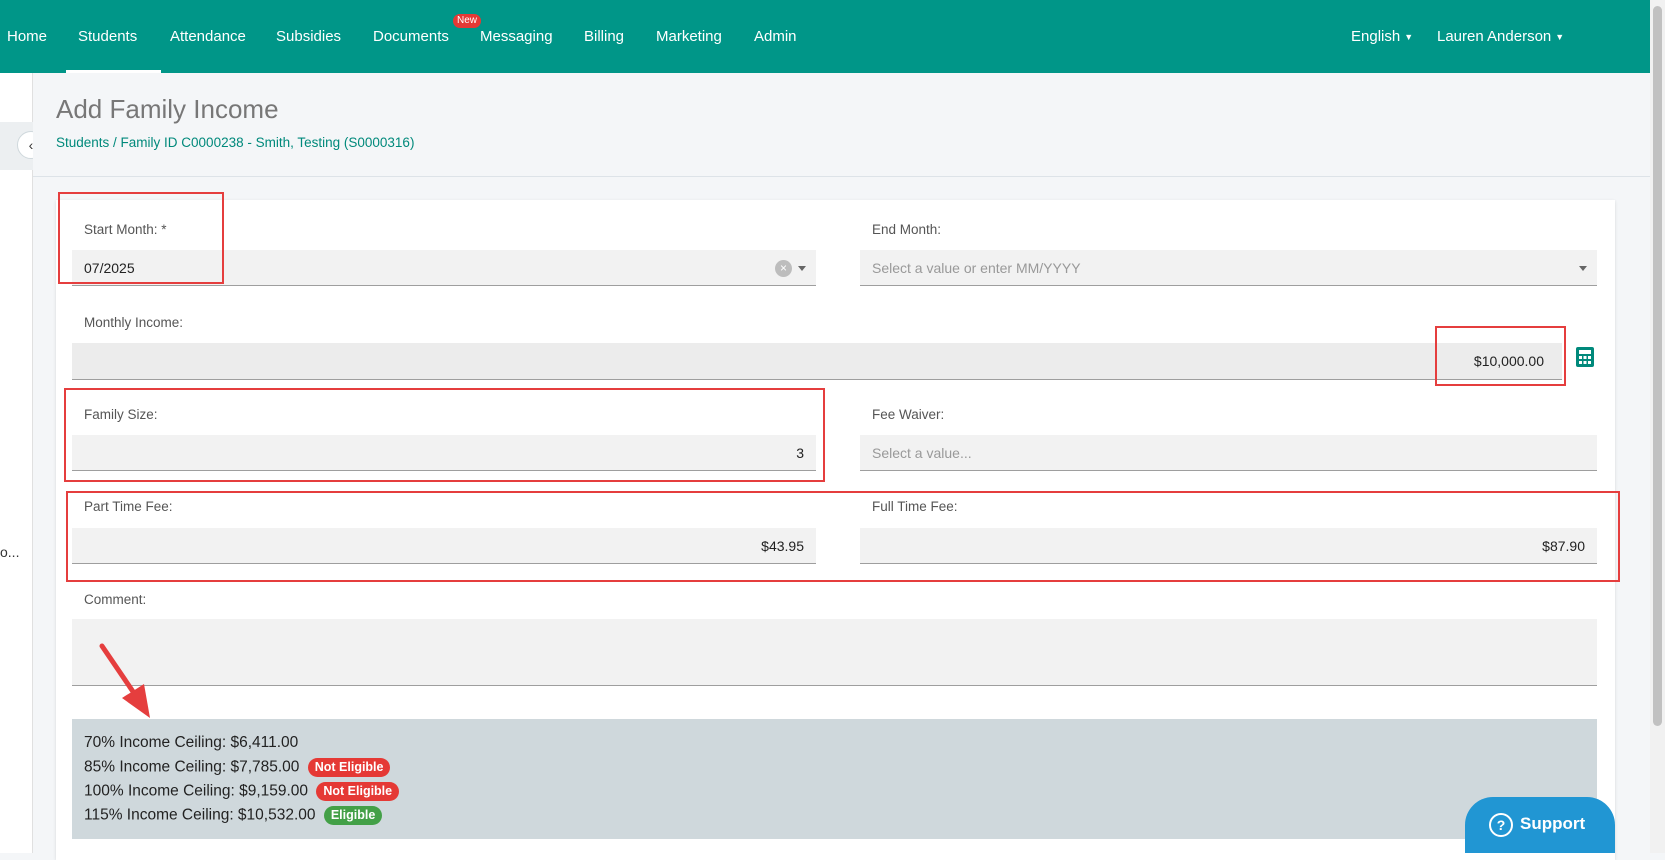 The width and height of the screenshot is (1665, 860). What do you see at coordinates (200, 815) in the screenshot?
I see `ceiling-text: 115% Income Ceiling: $10,532.00` at bounding box center [200, 815].